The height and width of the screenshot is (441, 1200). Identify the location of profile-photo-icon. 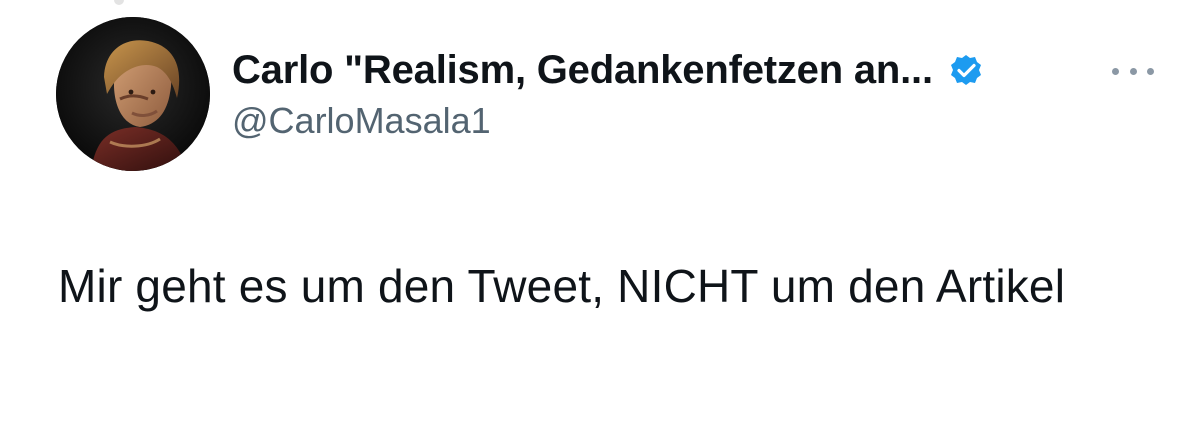
(133, 94).